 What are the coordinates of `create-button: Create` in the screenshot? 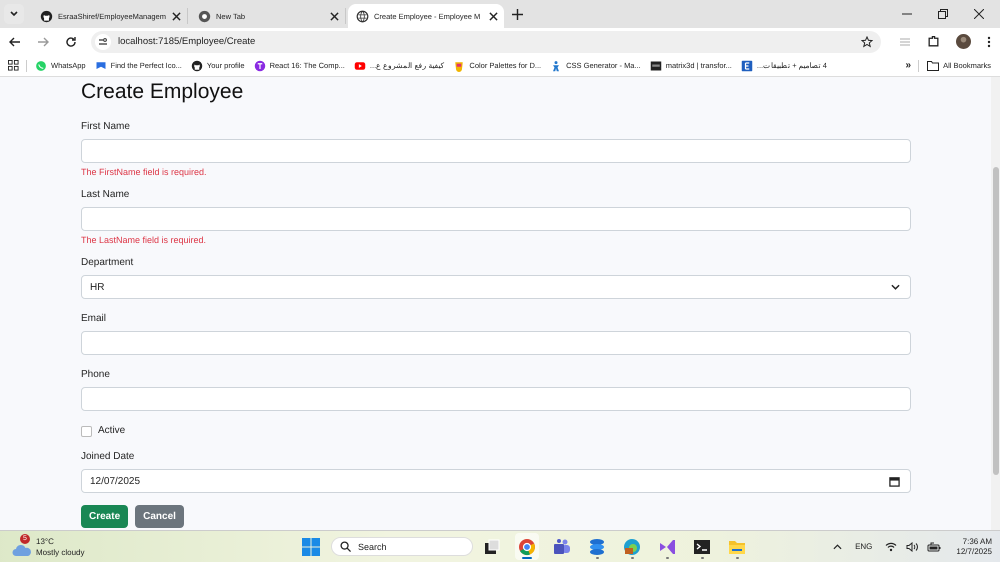 It's located at (104, 516).